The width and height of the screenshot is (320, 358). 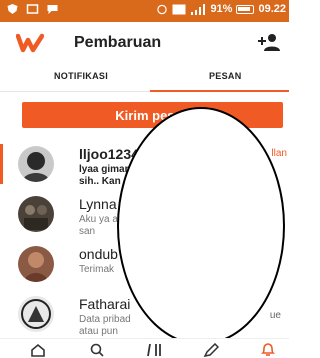 What do you see at coordinates (32, 9) in the screenshot?
I see `image-icon` at bounding box center [32, 9].